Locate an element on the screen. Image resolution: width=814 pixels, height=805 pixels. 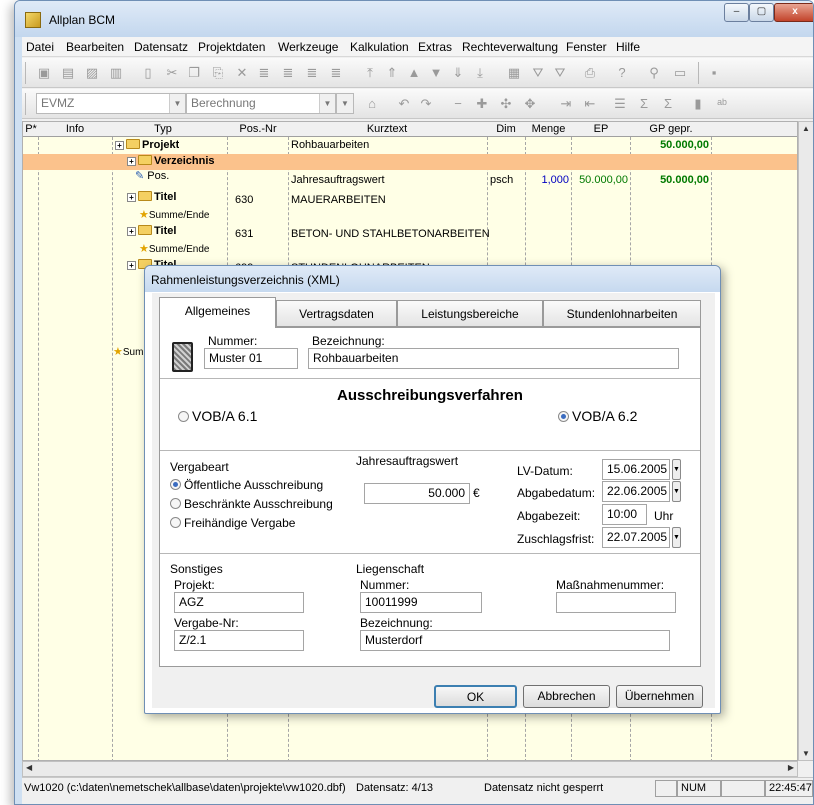
sum-icon: Σ is located at coordinates (644, 104).